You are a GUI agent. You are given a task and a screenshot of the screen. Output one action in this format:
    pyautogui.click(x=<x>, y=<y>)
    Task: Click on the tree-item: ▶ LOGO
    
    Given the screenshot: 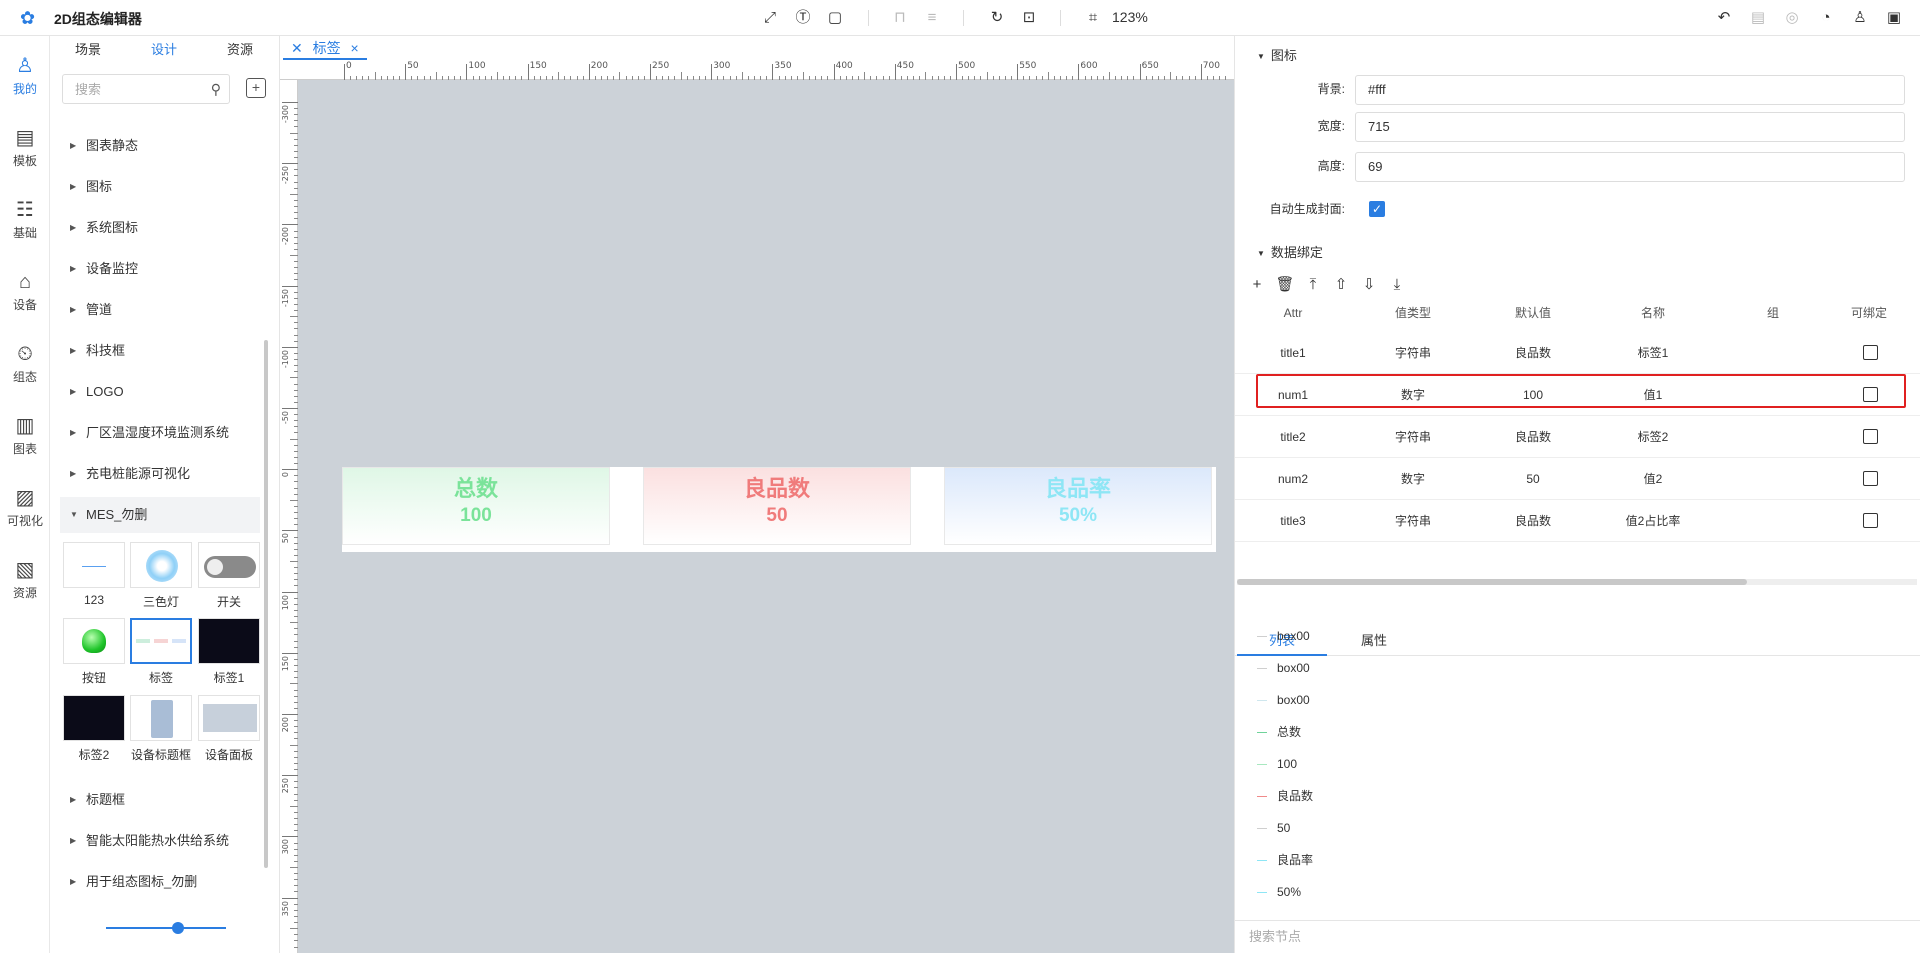 What is the action you would take?
    pyautogui.click(x=160, y=392)
    